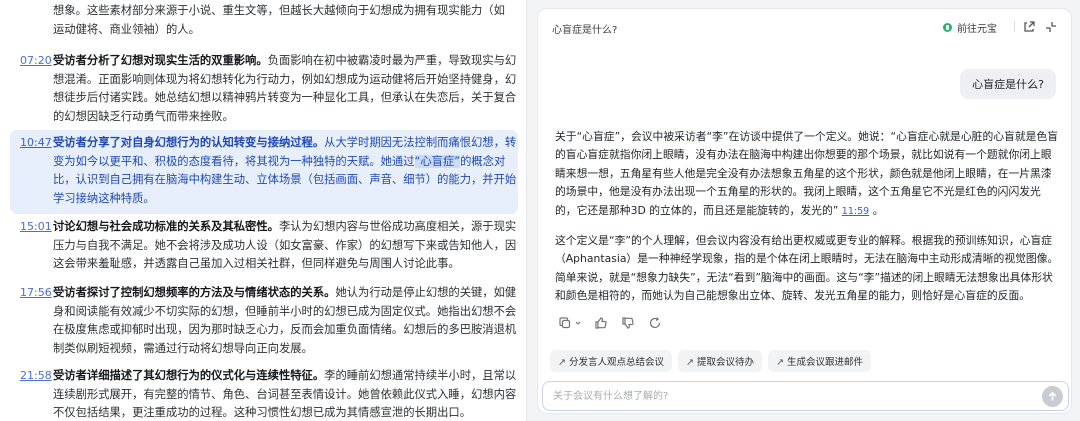 The image size is (1080, 421). I want to click on timestamp-link: 10:47, so click(36, 143).